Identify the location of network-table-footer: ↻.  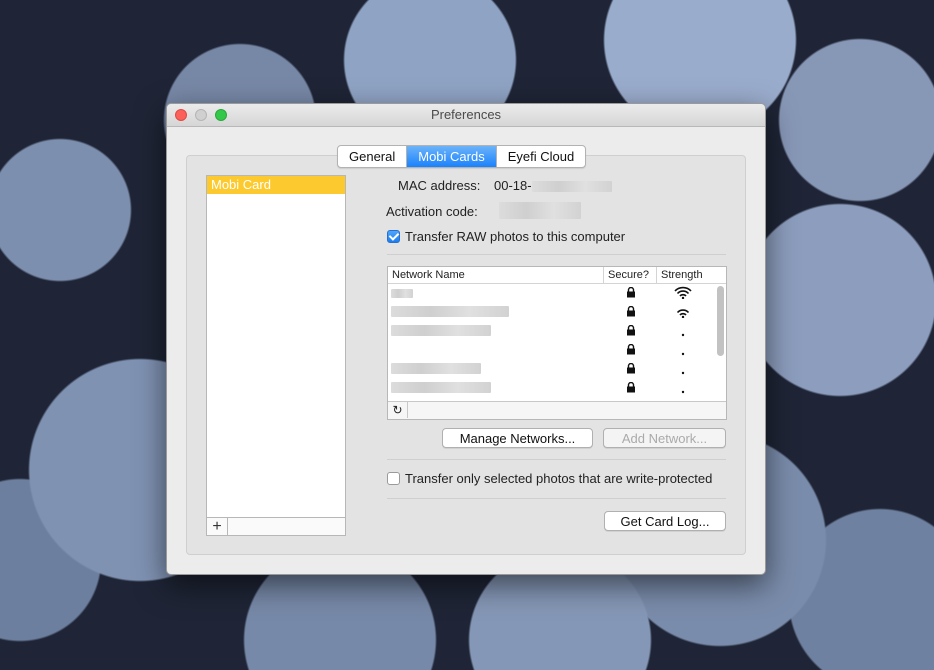
(557, 410).